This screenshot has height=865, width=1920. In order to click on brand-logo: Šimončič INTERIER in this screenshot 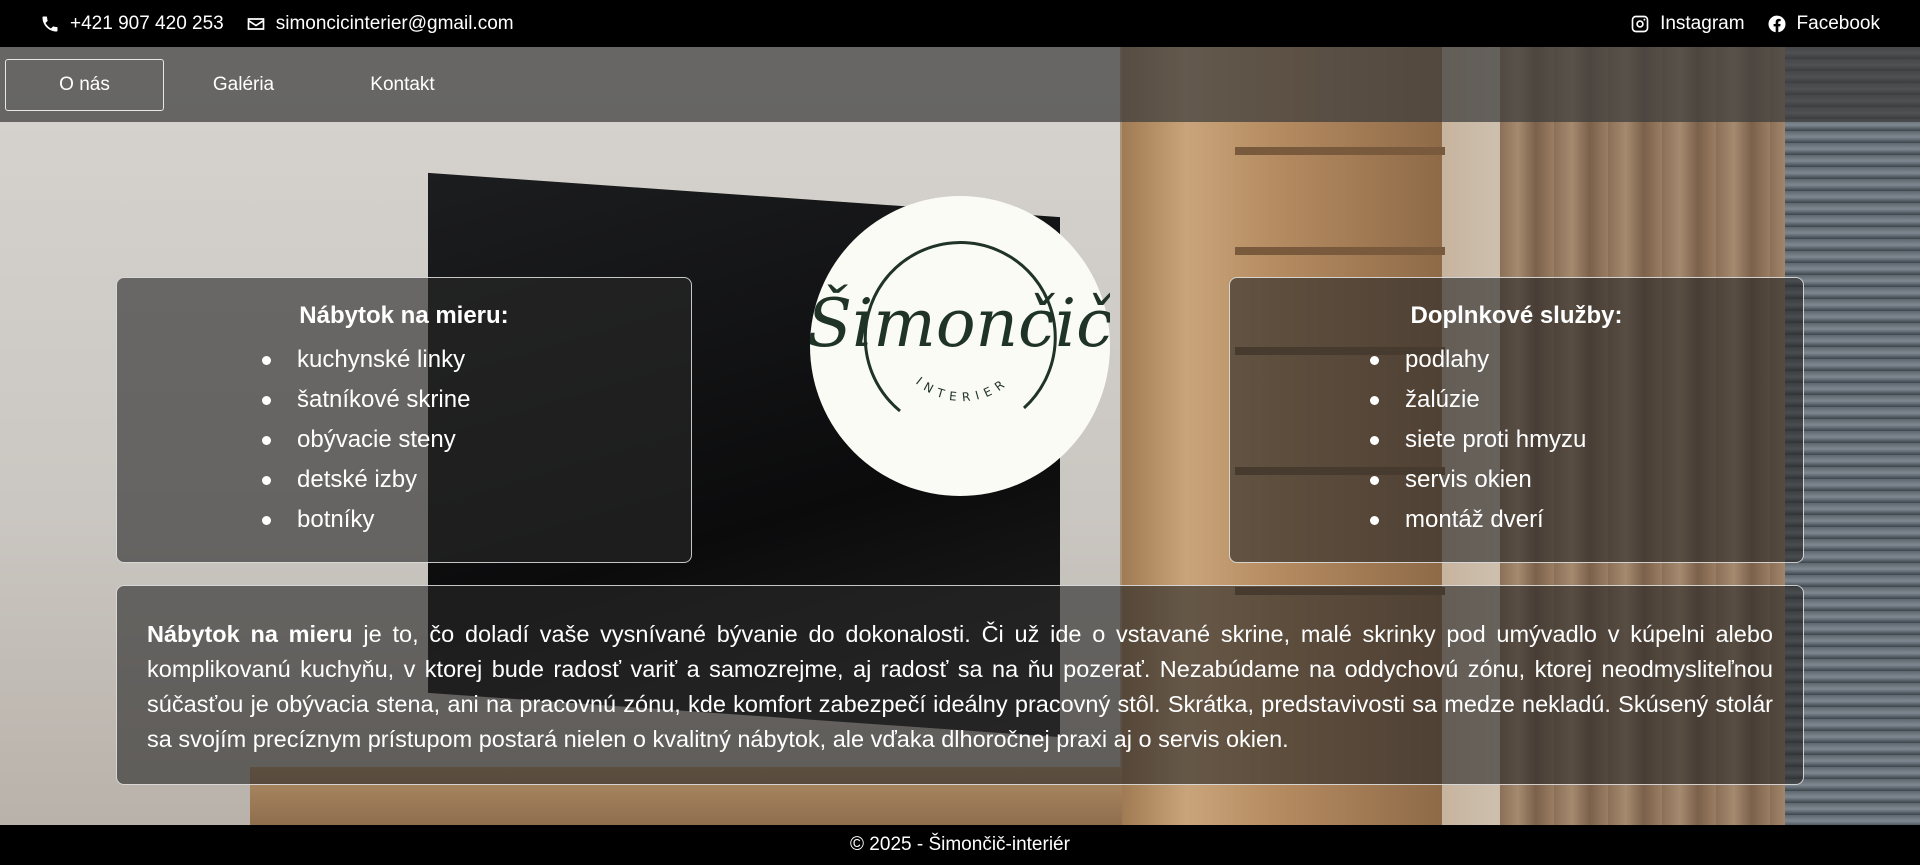, I will do `click(960, 346)`.